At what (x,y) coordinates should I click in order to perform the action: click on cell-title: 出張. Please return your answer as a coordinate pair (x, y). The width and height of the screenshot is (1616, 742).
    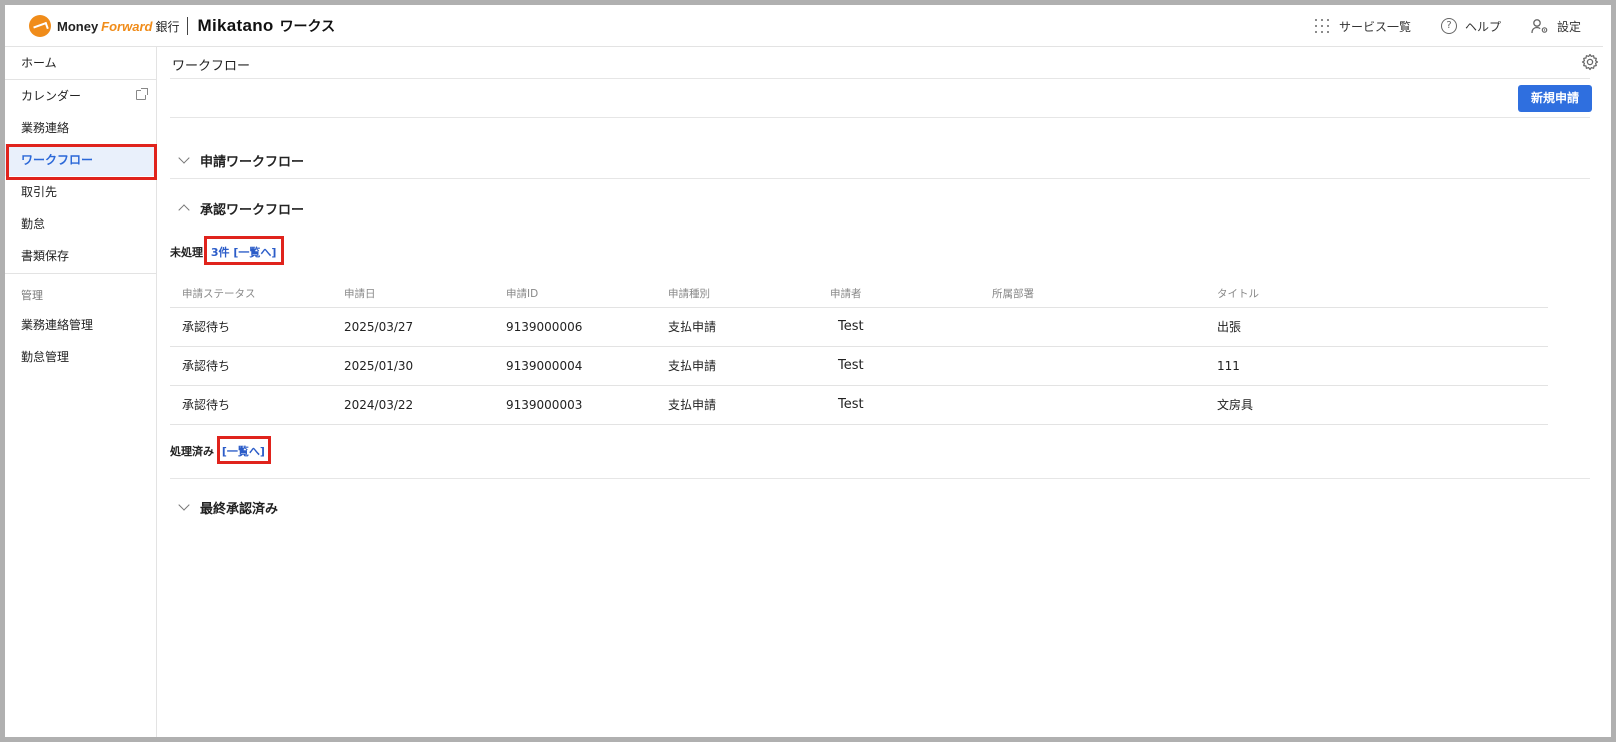
    Looking at the image, I should click on (1376, 327).